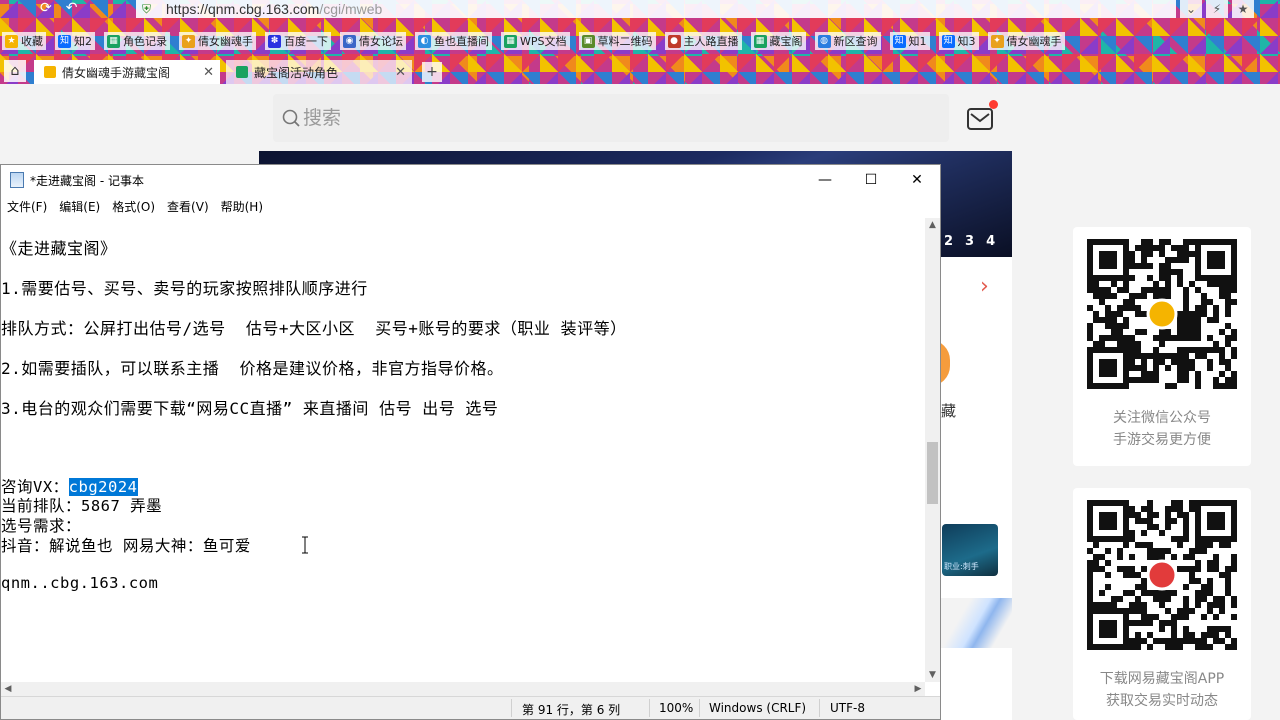 The width and height of the screenshot is (1280, 720). What do you see at coordinates (976, 623) in the screenshot?
I see `decorative-wave` at bounding box center [976, 623].